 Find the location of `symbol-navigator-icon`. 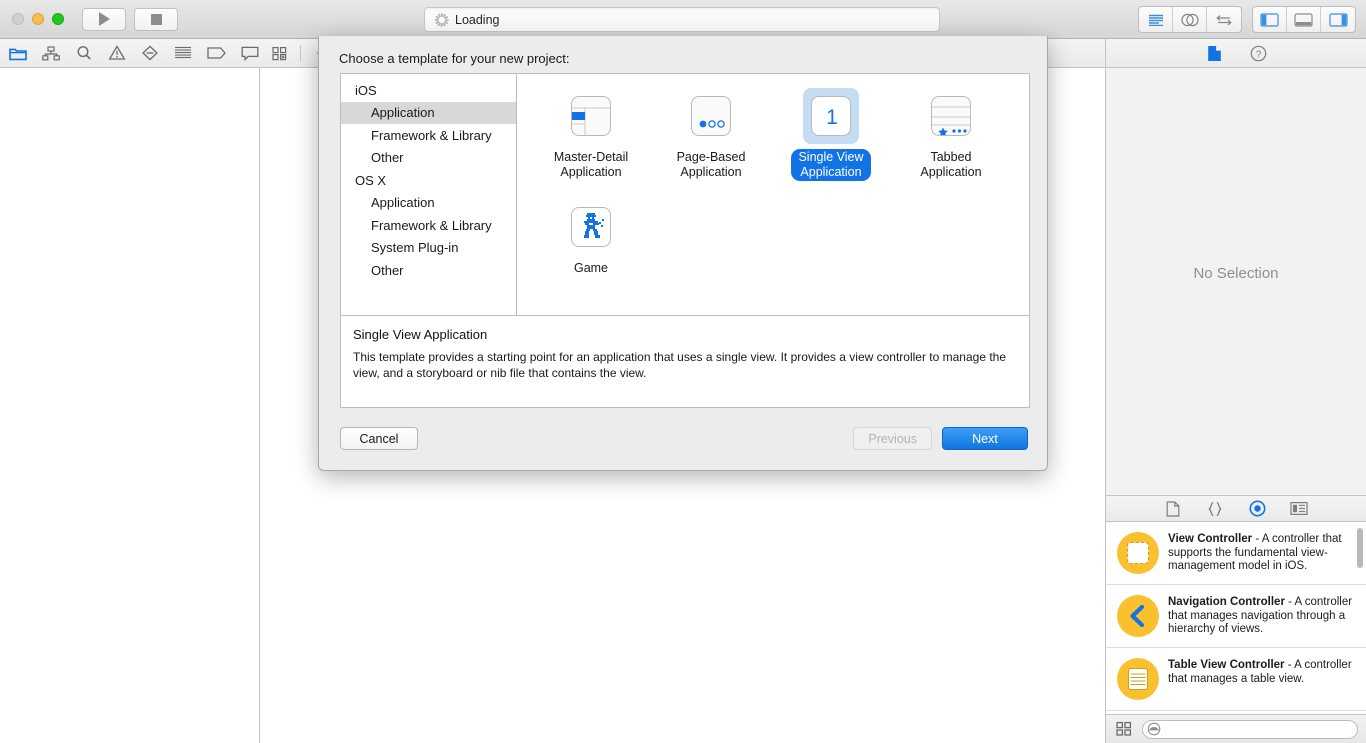

symbol-navigator-icon is located at coordinates (50, 52).